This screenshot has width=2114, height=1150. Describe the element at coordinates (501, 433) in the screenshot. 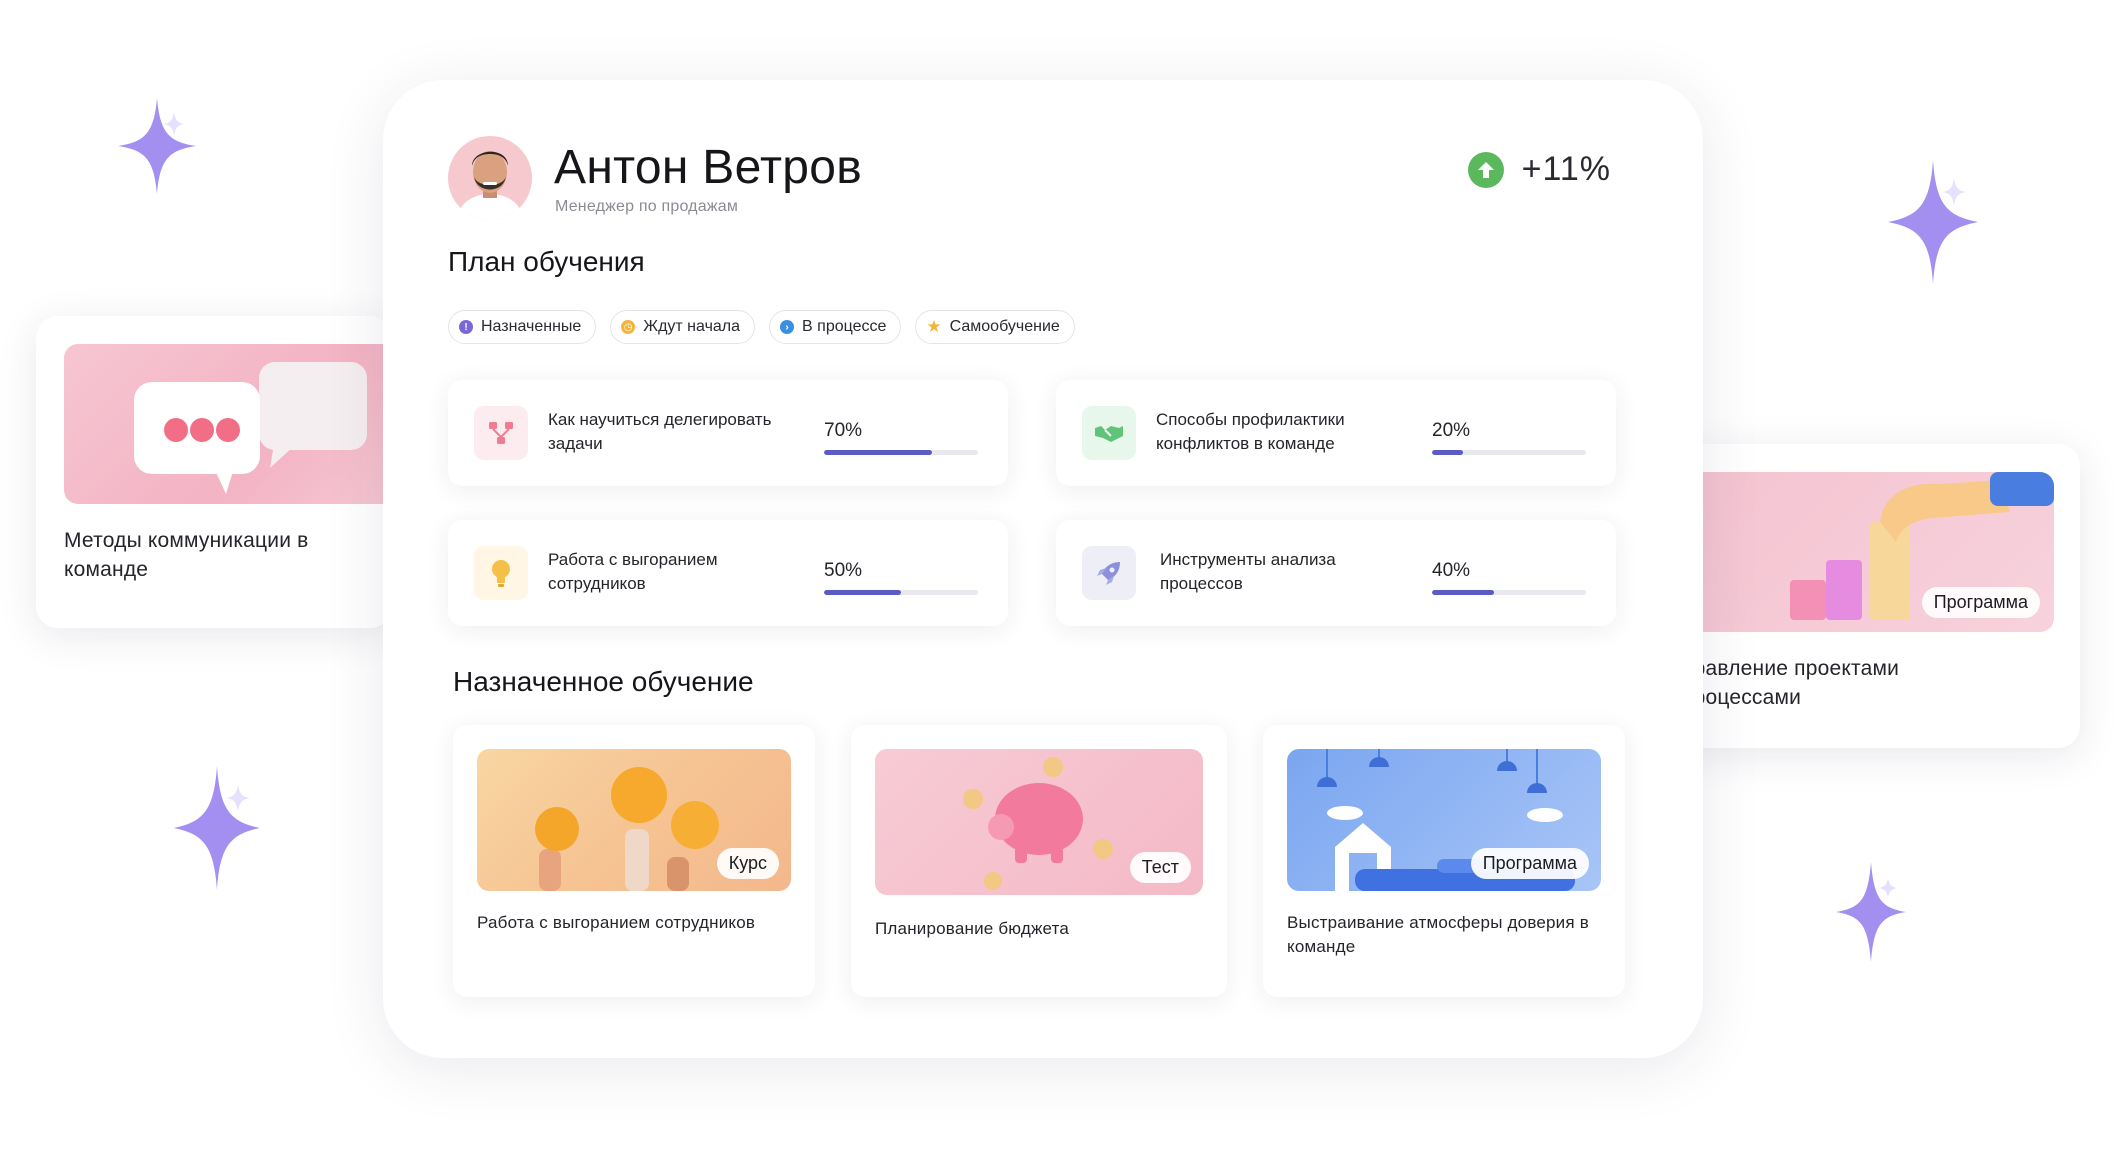

I see `hierarchy-icon` at that location.